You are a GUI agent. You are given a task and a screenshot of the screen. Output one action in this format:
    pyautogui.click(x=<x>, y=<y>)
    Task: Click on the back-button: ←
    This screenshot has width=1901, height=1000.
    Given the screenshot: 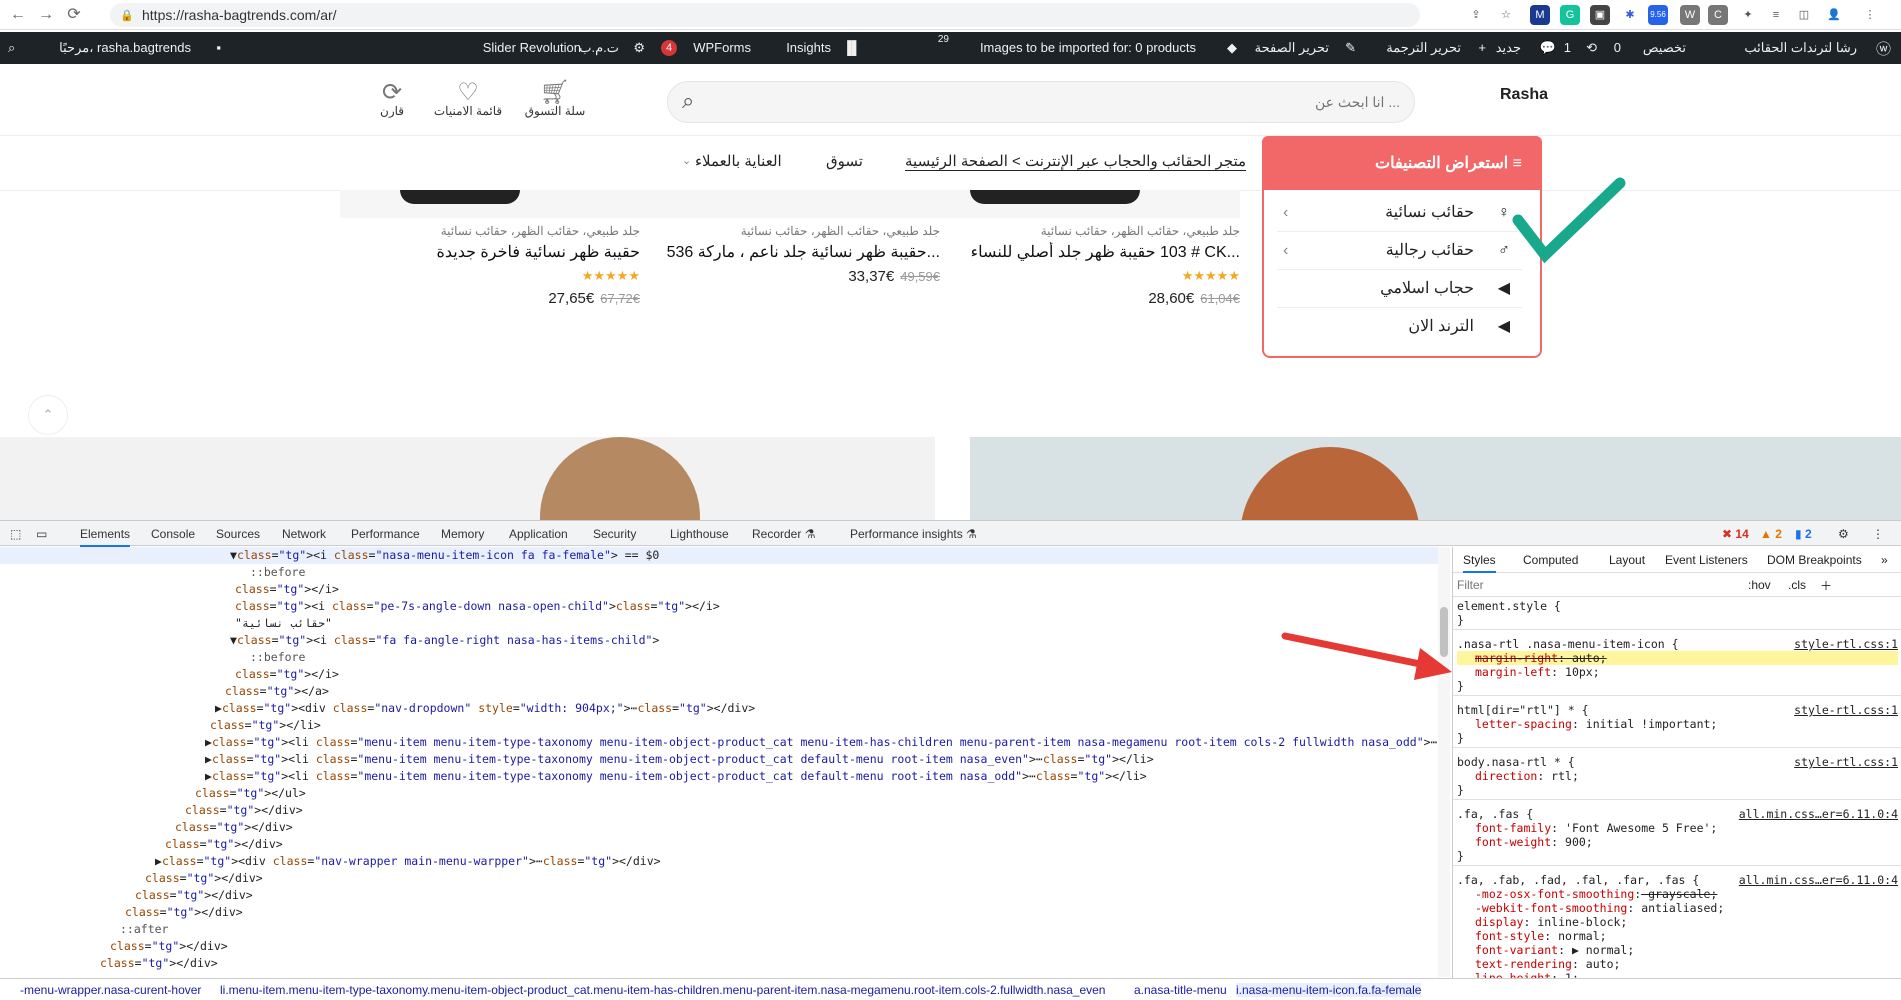 What is the action you would take?
    pyautogui.click(x=18, y=15)
    